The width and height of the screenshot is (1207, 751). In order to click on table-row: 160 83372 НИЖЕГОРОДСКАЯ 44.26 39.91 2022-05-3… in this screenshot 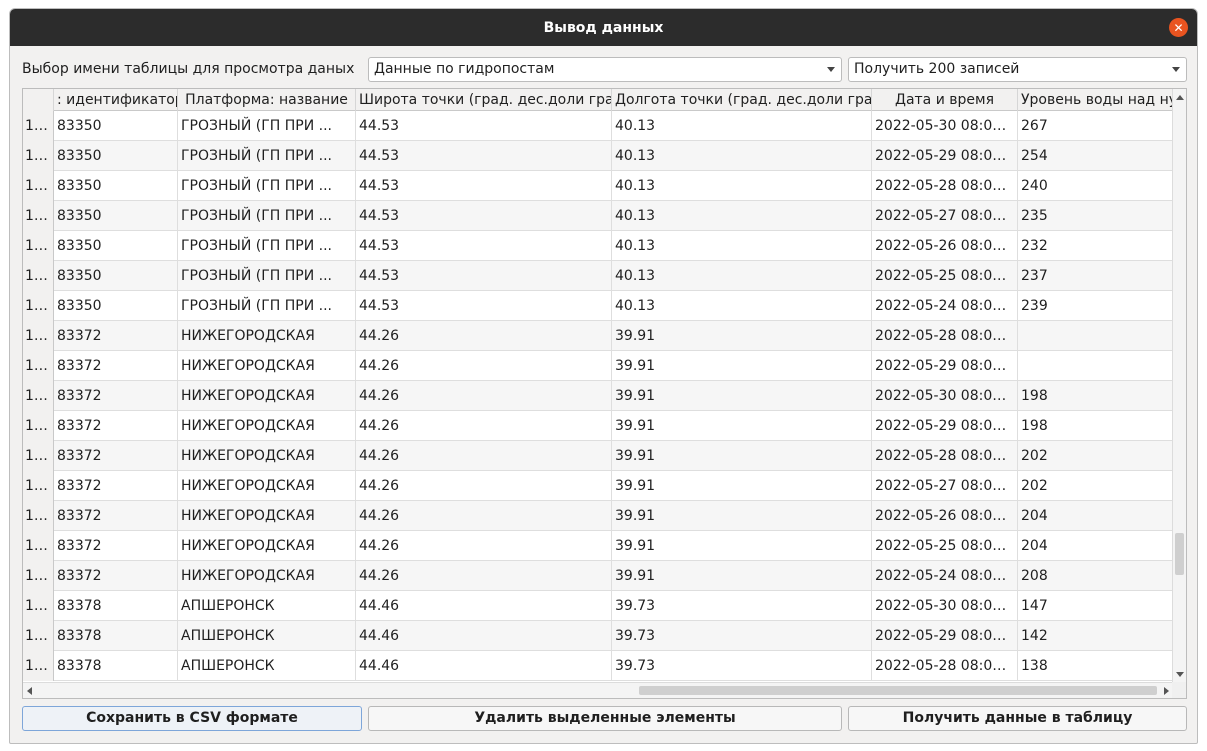, I will do `click(598, 396)`.